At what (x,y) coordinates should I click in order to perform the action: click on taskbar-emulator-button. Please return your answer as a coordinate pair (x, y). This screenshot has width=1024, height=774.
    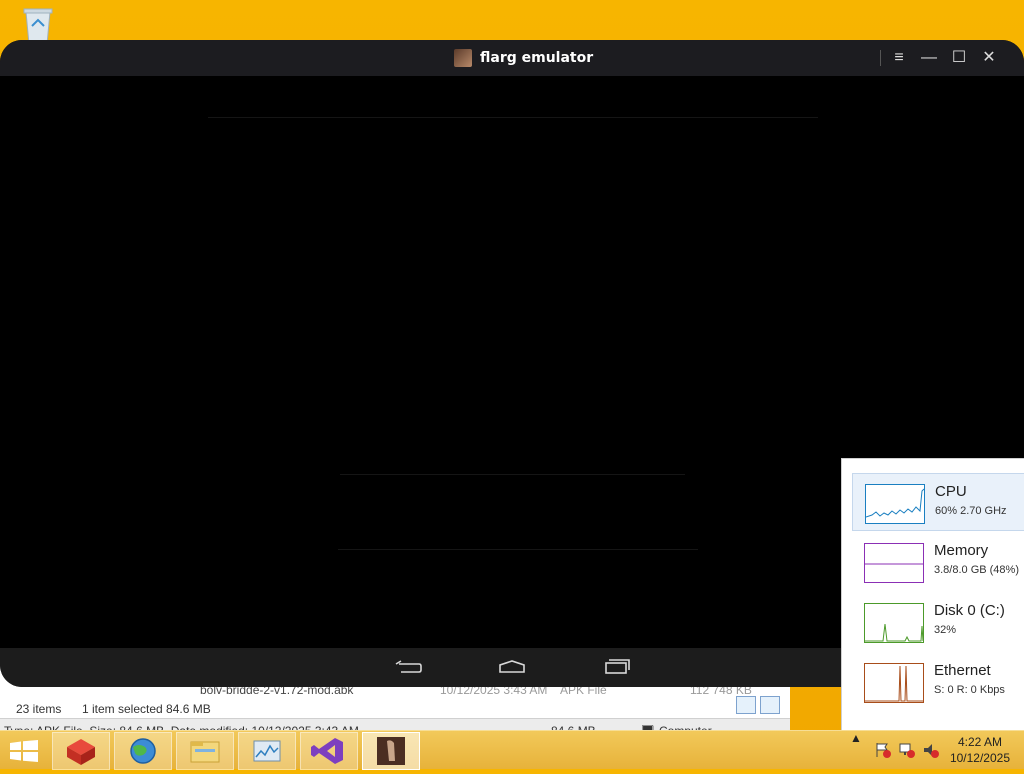
    Looking at the image, I should click on (391, 751).